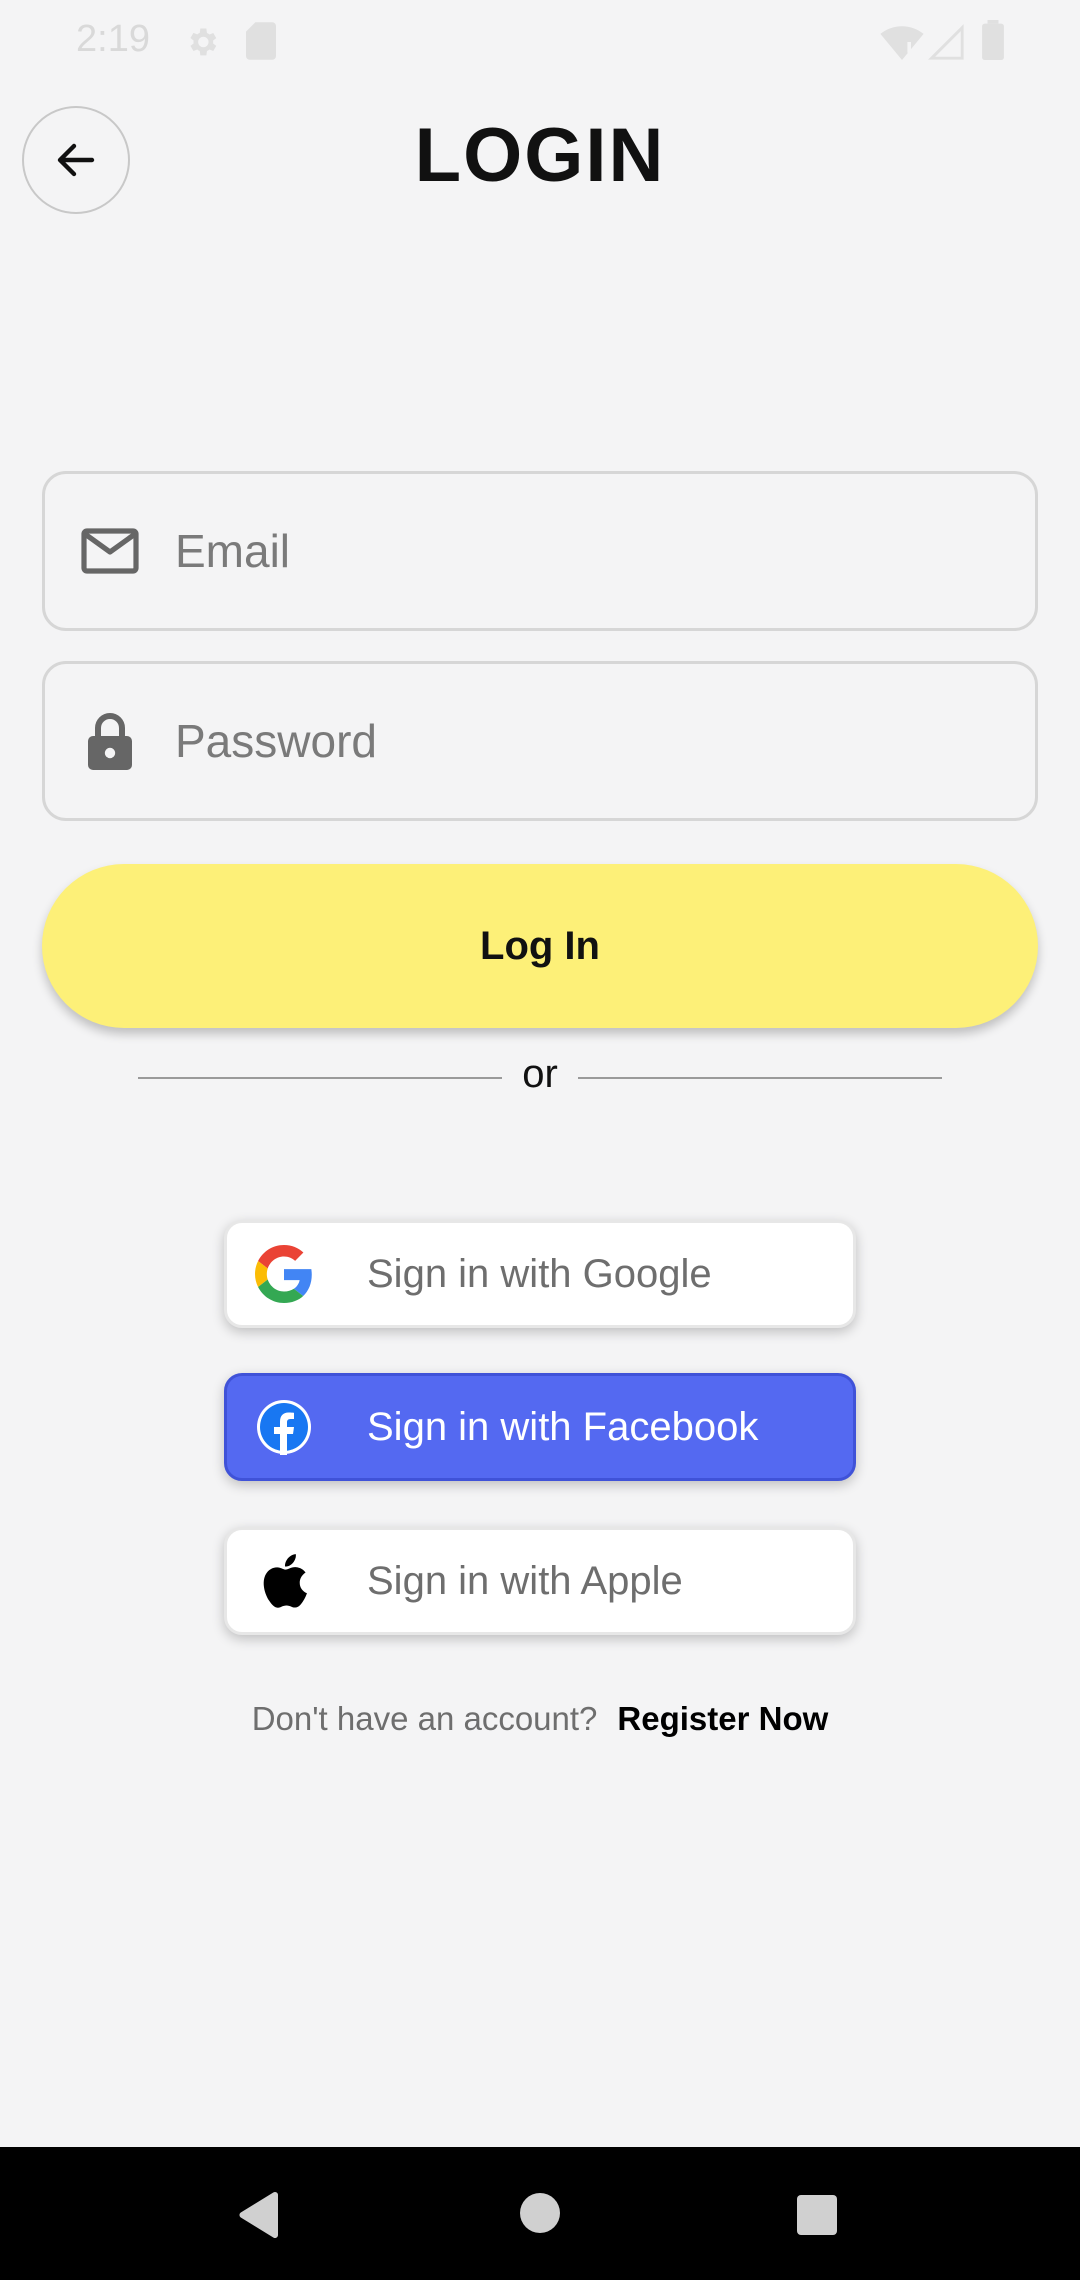 This screenshot has height=2280, width=1080. Describe the element at coordinates (284, 1581) in the screenshot. I see `apple-icon` at that location.